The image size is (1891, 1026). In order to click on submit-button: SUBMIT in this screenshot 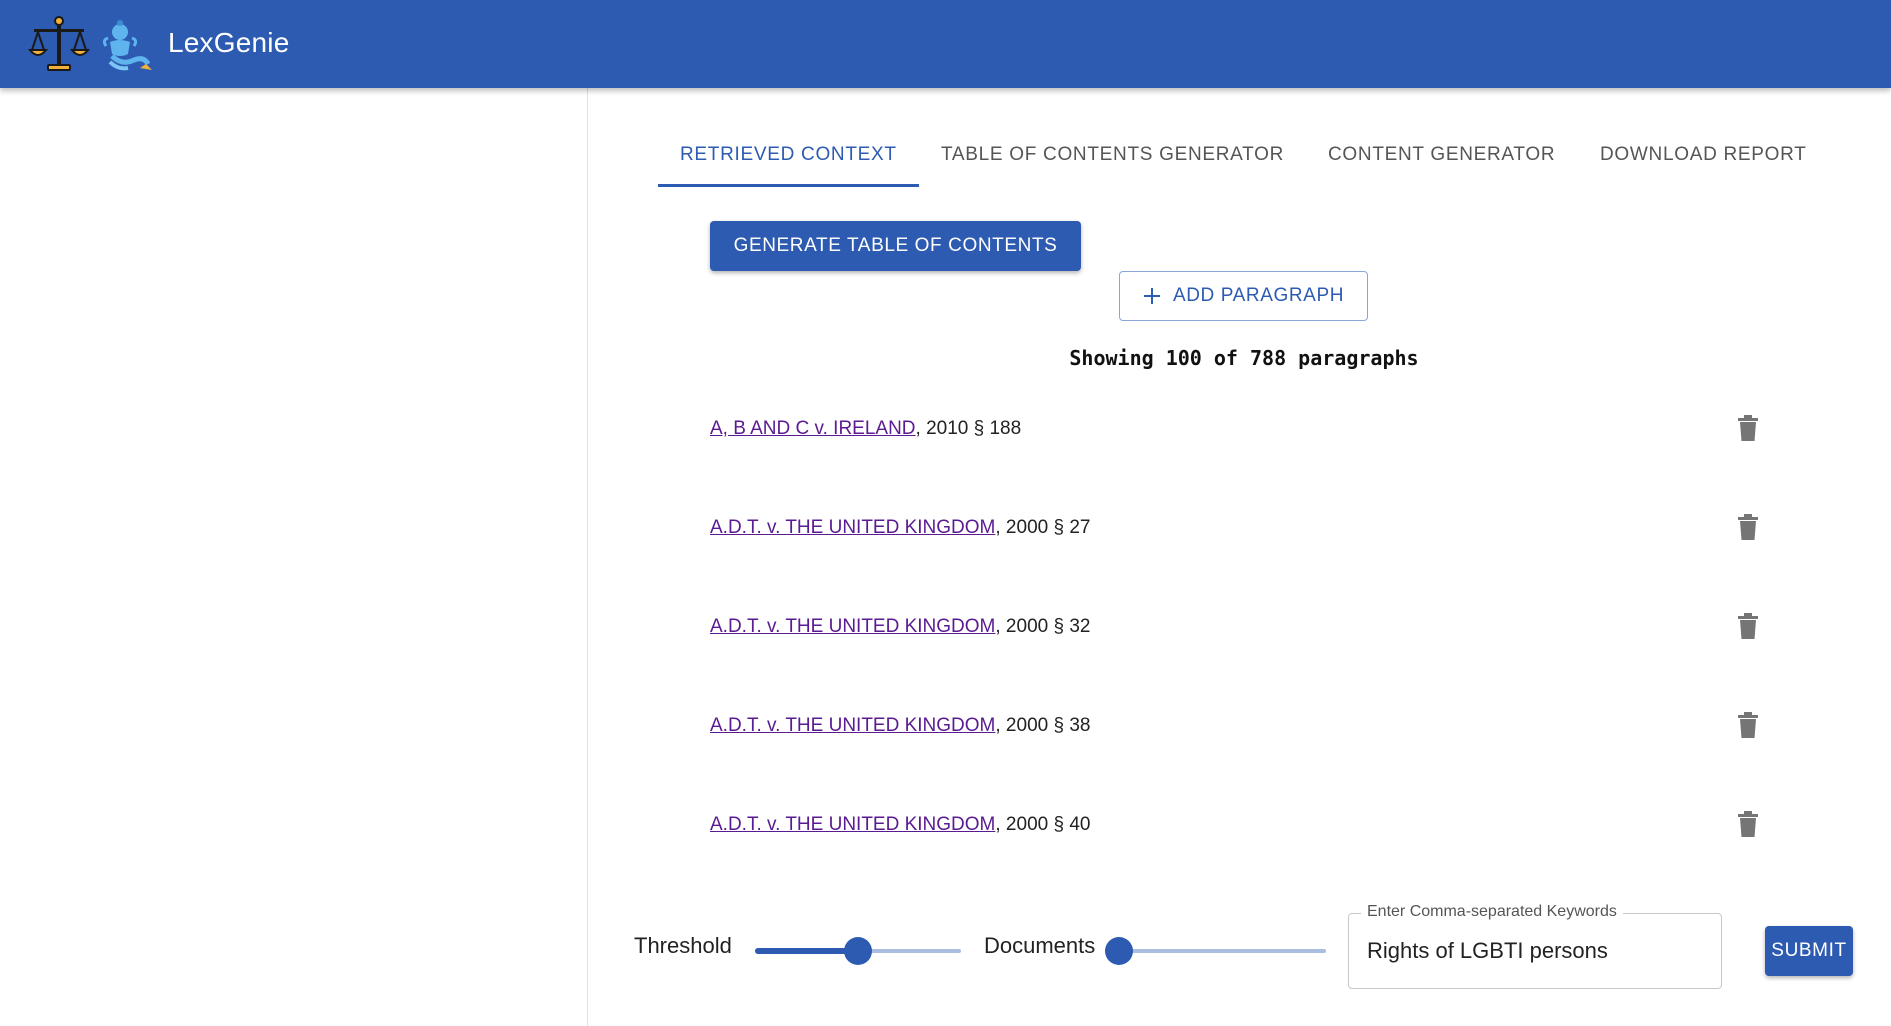, I will do `click(1809, 951)`.